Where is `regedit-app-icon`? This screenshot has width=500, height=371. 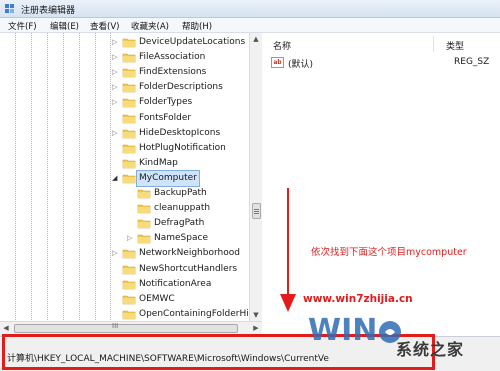
regedit-app-icon is located at coordinates (9, 8).